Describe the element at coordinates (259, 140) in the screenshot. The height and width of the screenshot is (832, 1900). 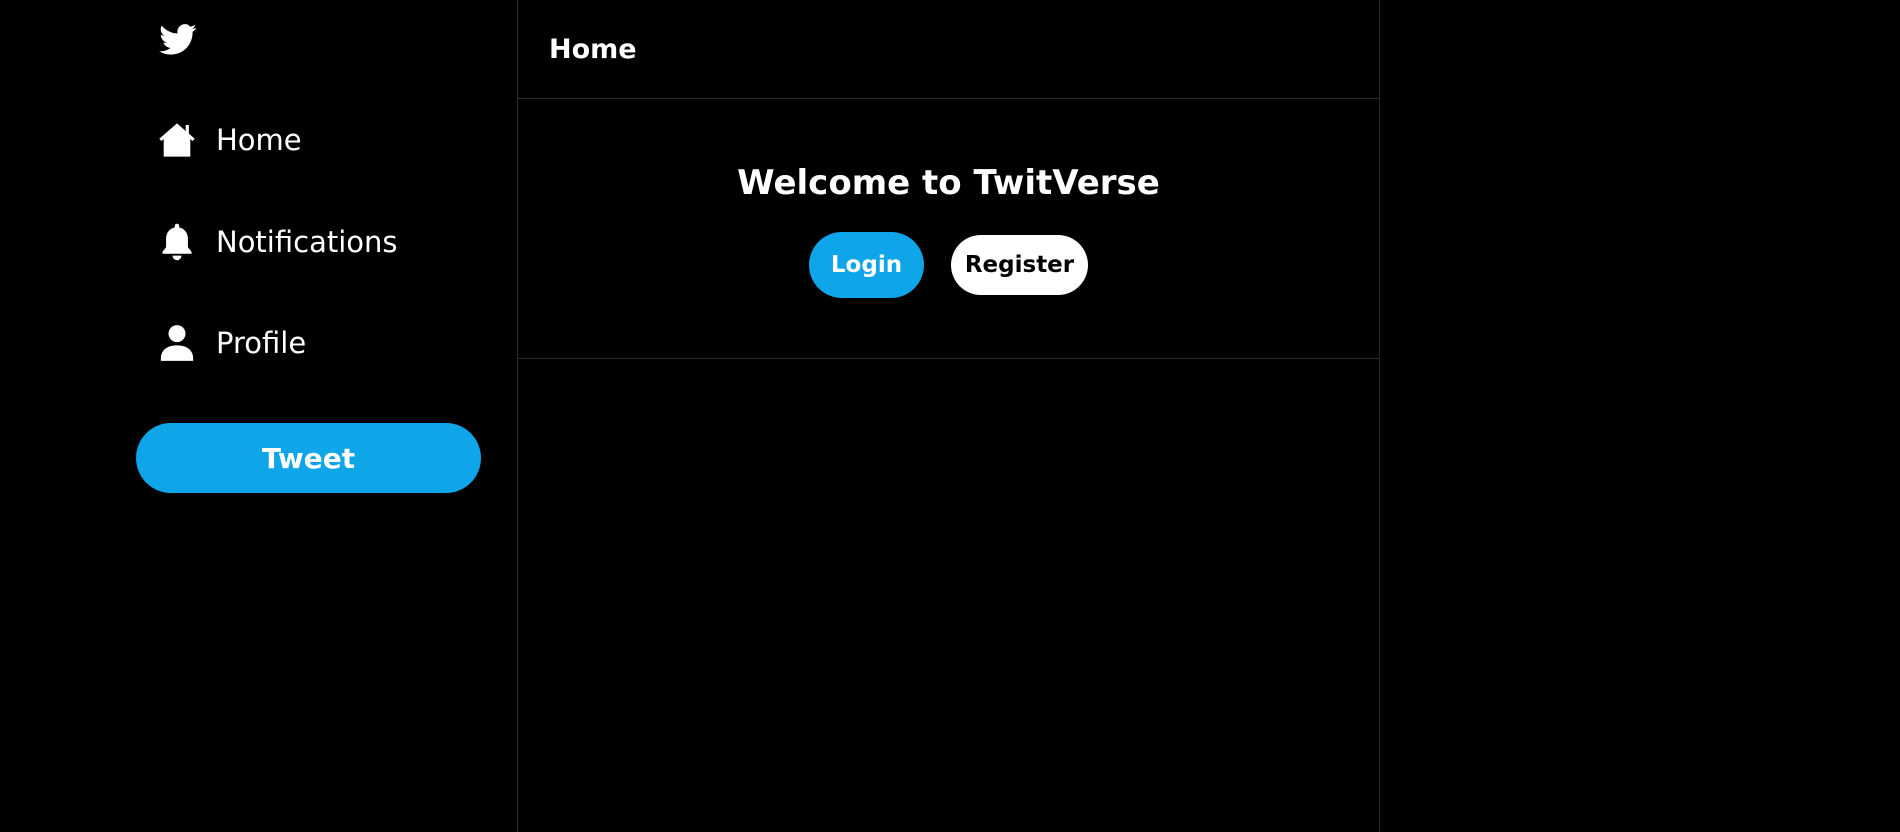
I see `sidebar-item-label: Home` at that location.